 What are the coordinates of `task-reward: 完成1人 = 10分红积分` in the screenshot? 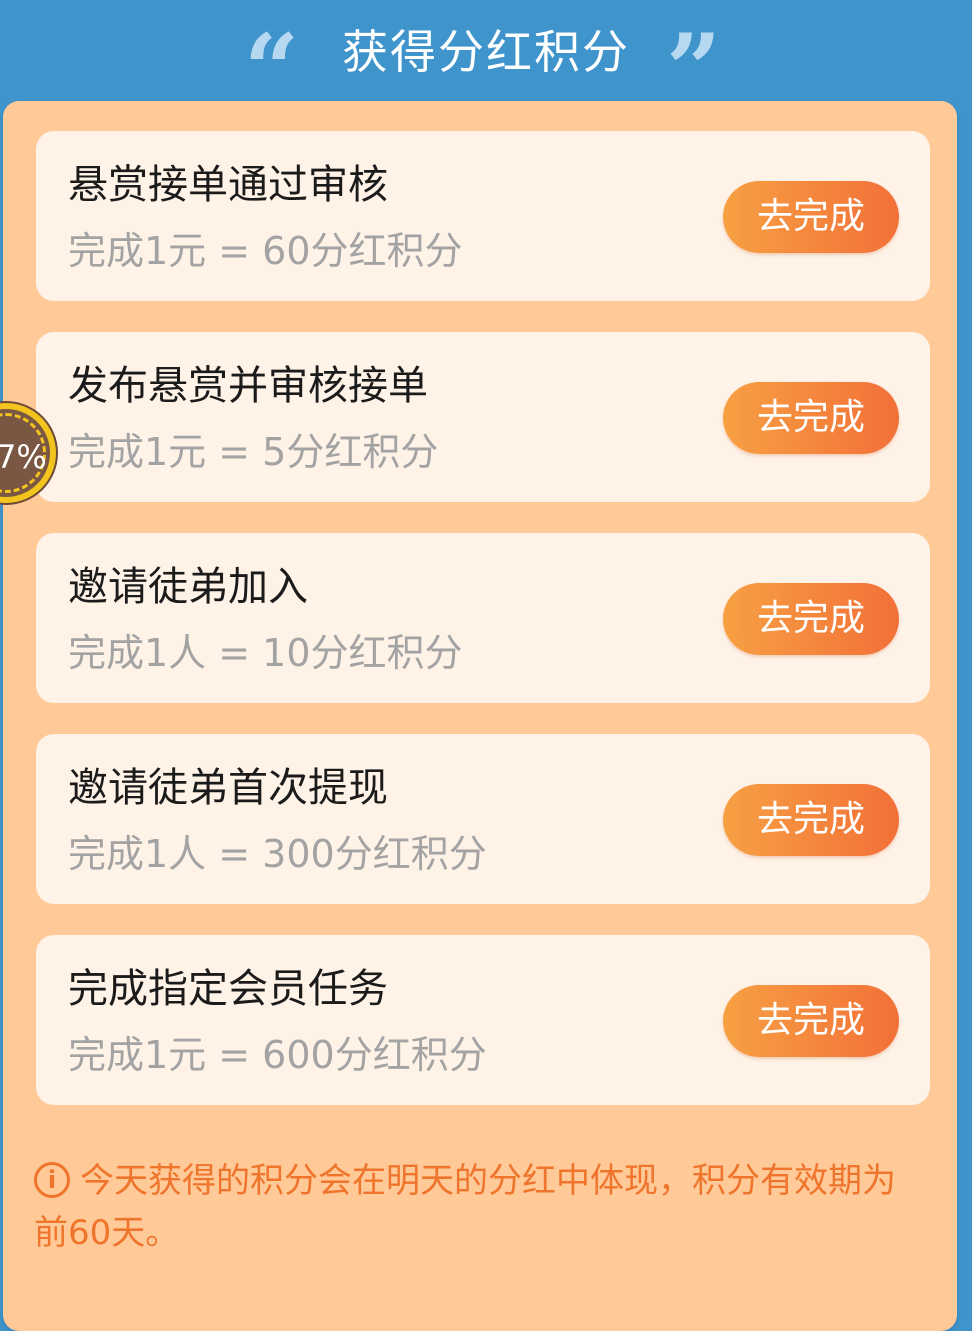 It's located at (265, 653).